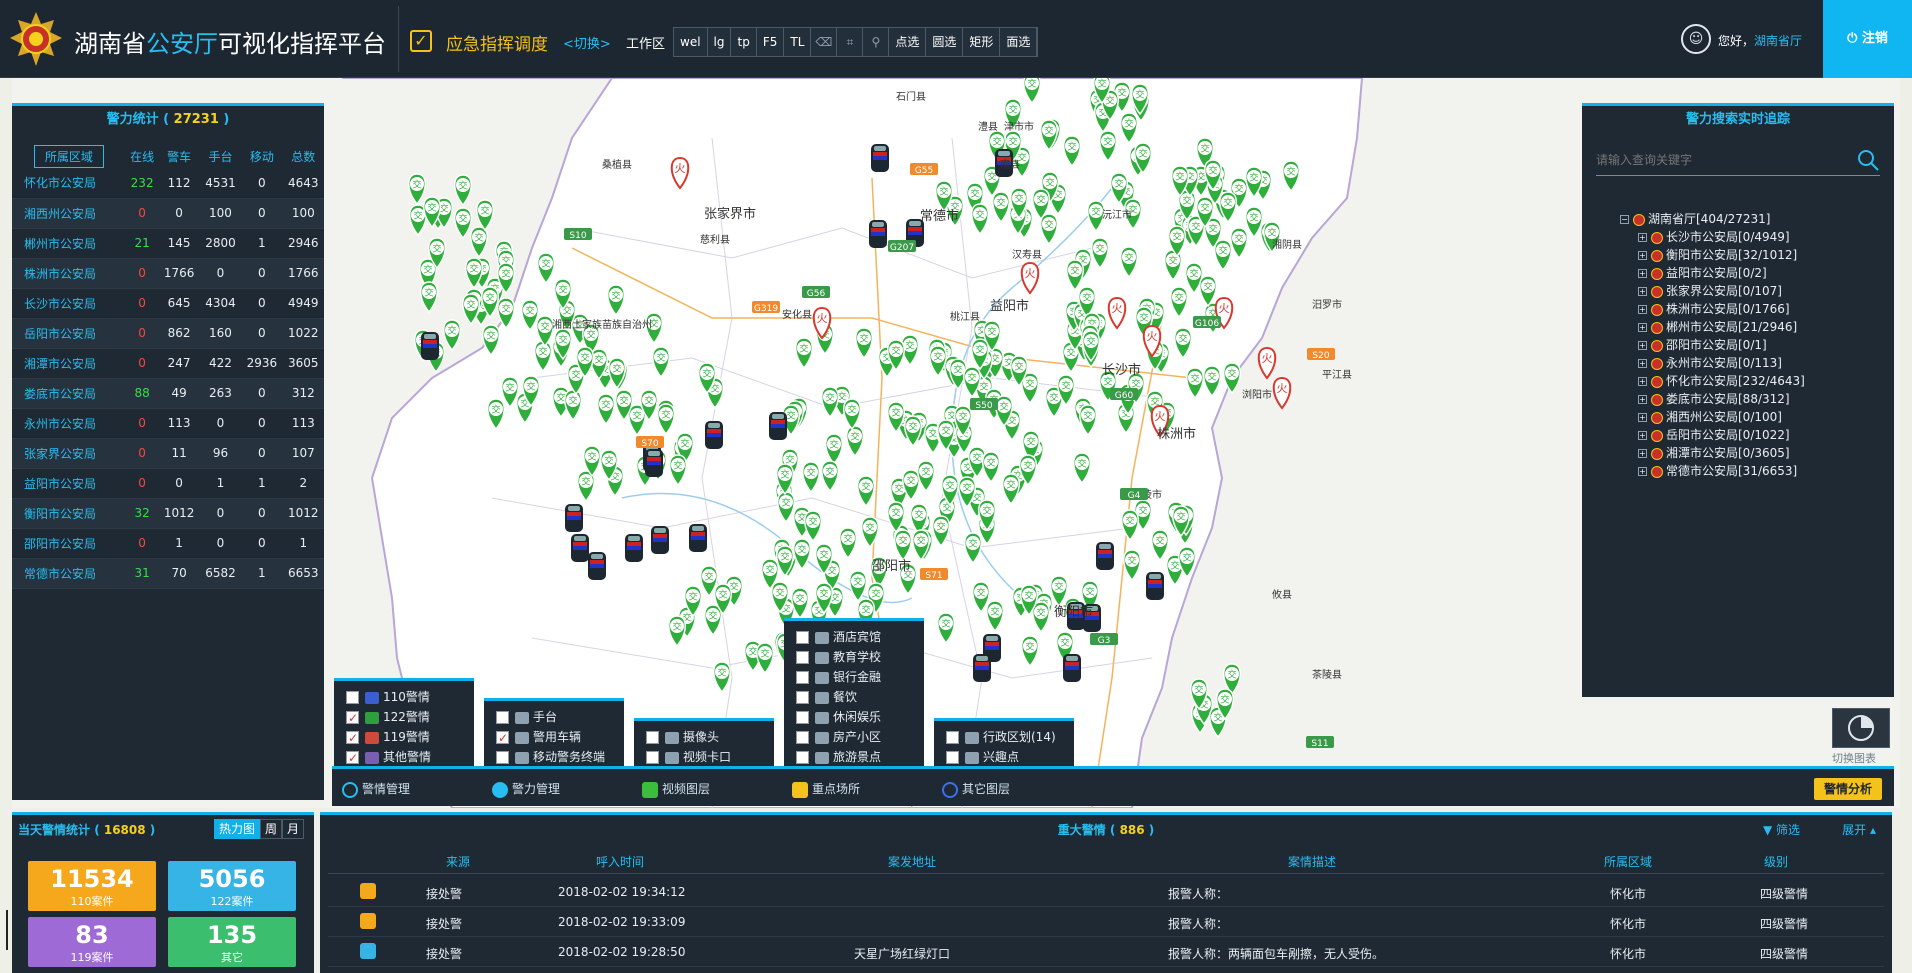  Describe the element at coordinates (410, 717) in the screenshot. I see `layer-option: 122警情` at that location.